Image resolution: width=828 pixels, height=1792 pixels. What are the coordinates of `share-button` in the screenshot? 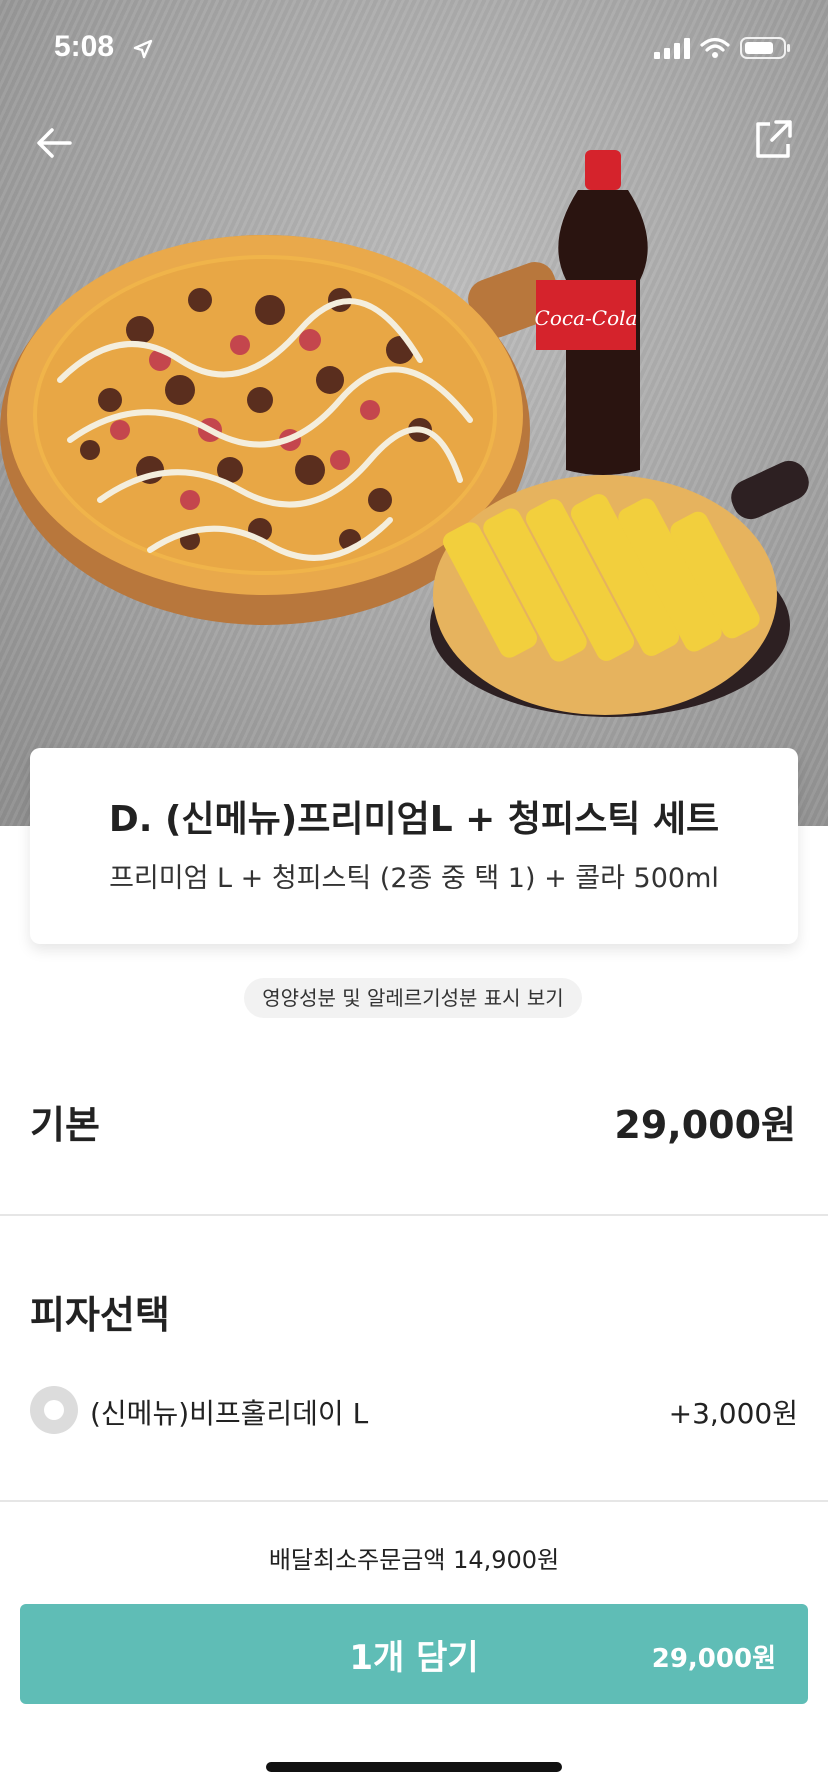 It's located at (773, 139).